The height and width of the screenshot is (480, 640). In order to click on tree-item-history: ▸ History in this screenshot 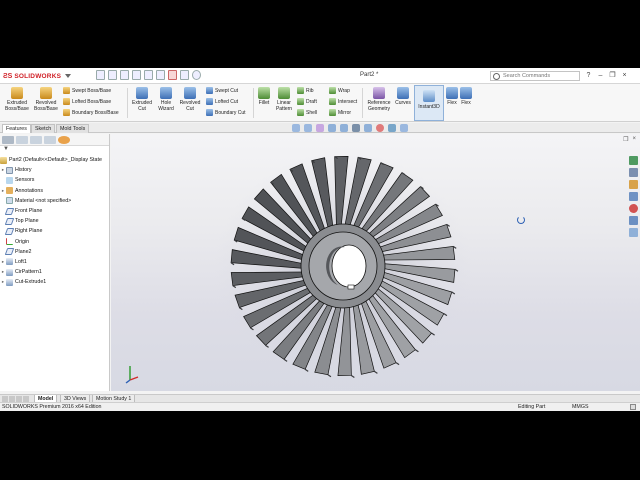, I will do `click(54, 170)`.